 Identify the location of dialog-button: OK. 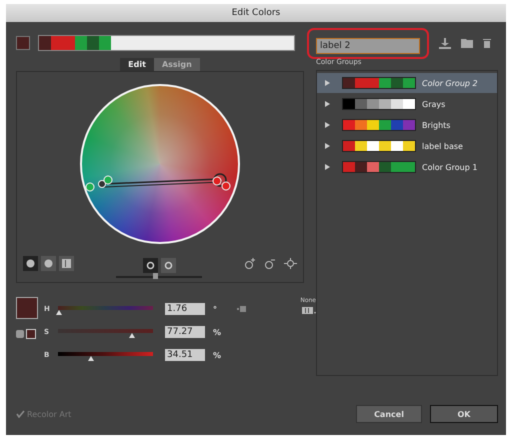
(464, 414).